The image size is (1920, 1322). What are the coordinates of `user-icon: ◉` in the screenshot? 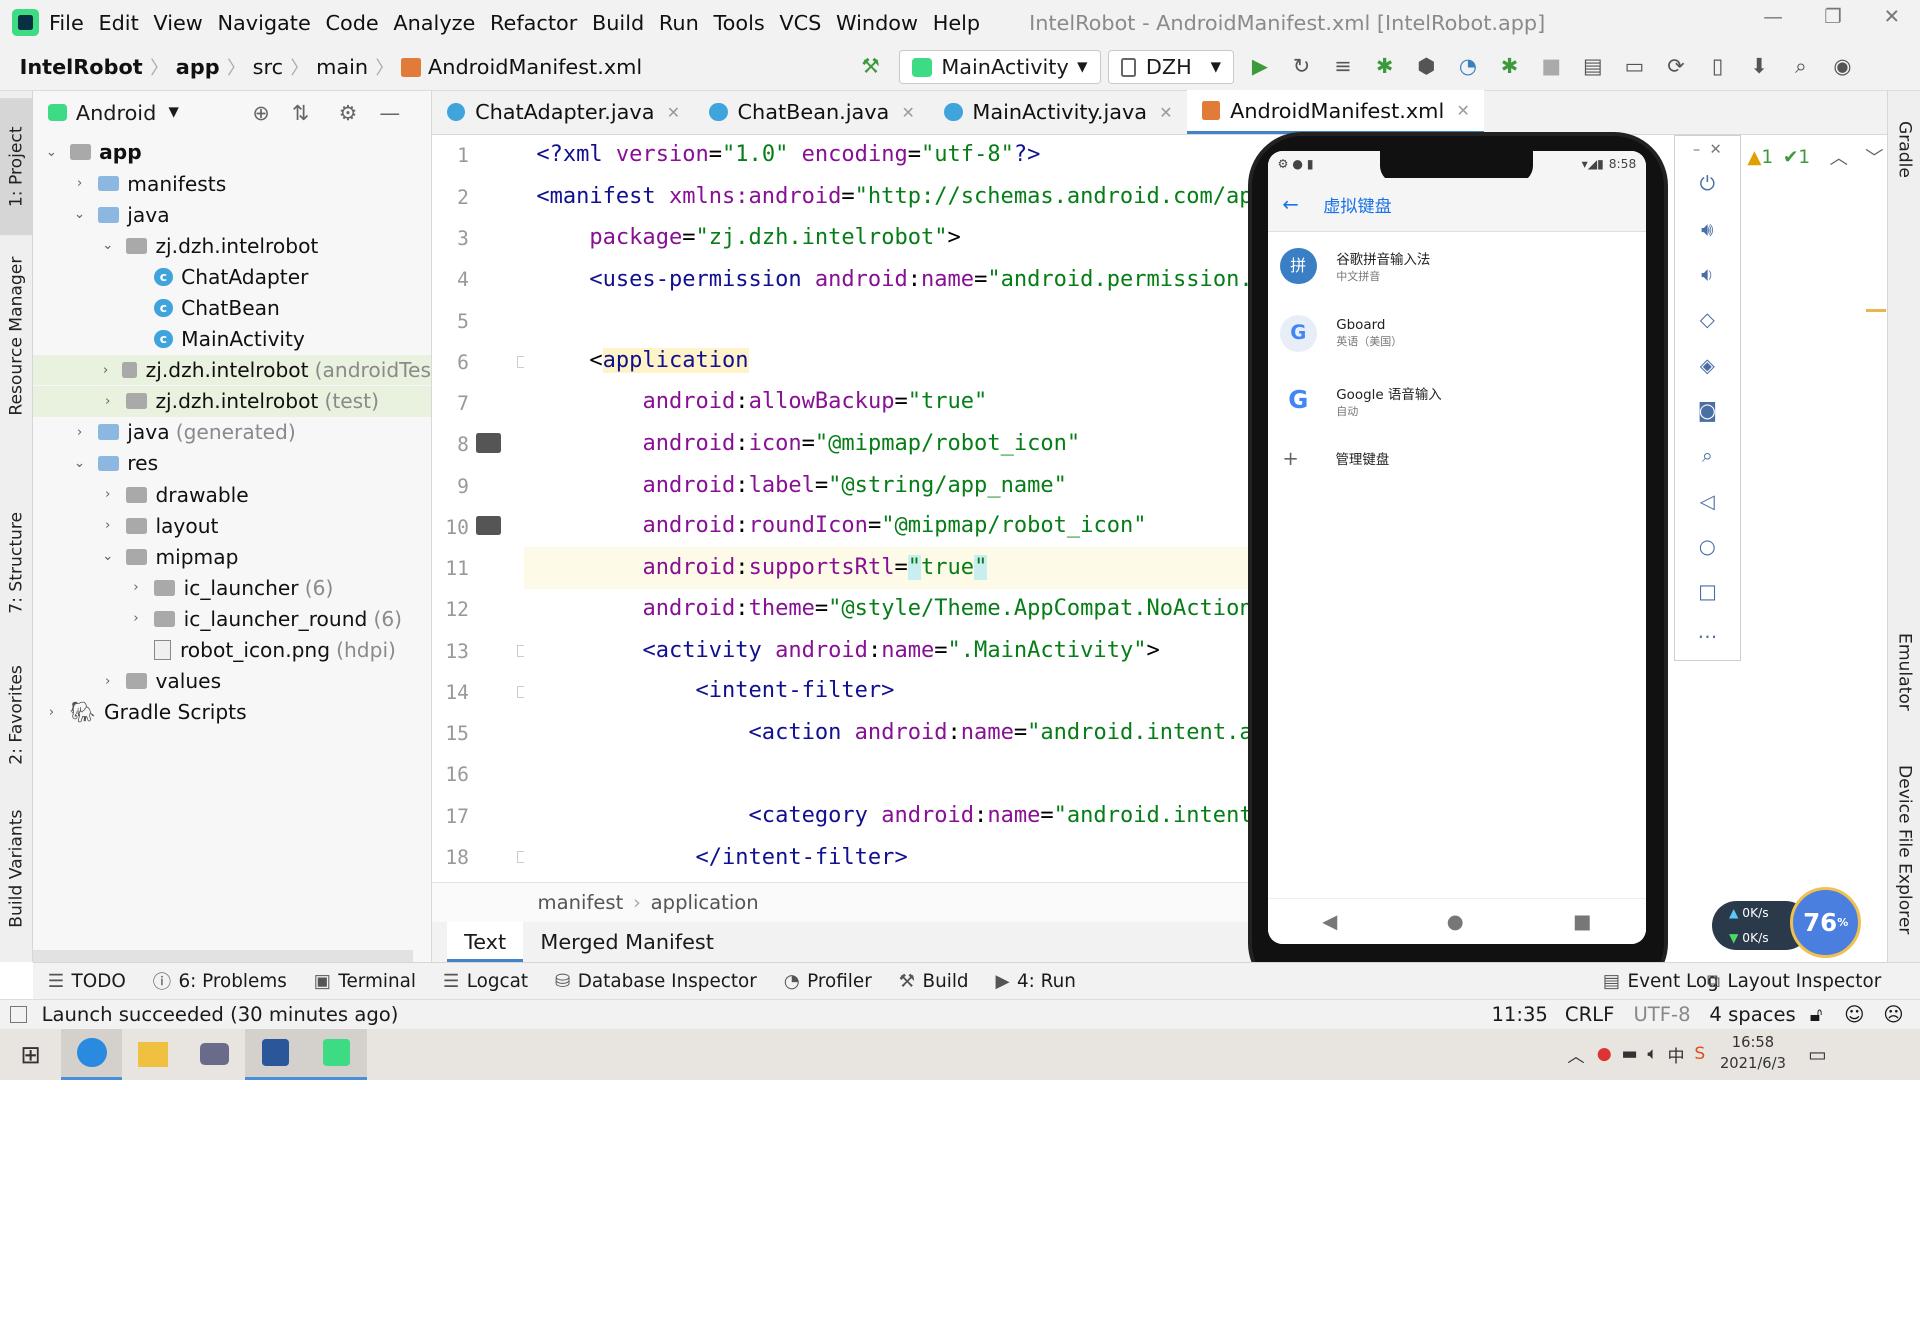 It's located at (1843, 67).